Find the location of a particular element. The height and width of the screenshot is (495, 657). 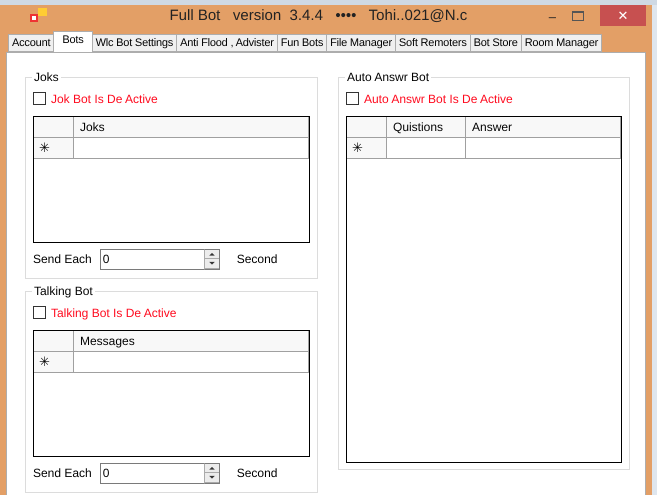

tab: File Manager is located at coordinates (361, 43).